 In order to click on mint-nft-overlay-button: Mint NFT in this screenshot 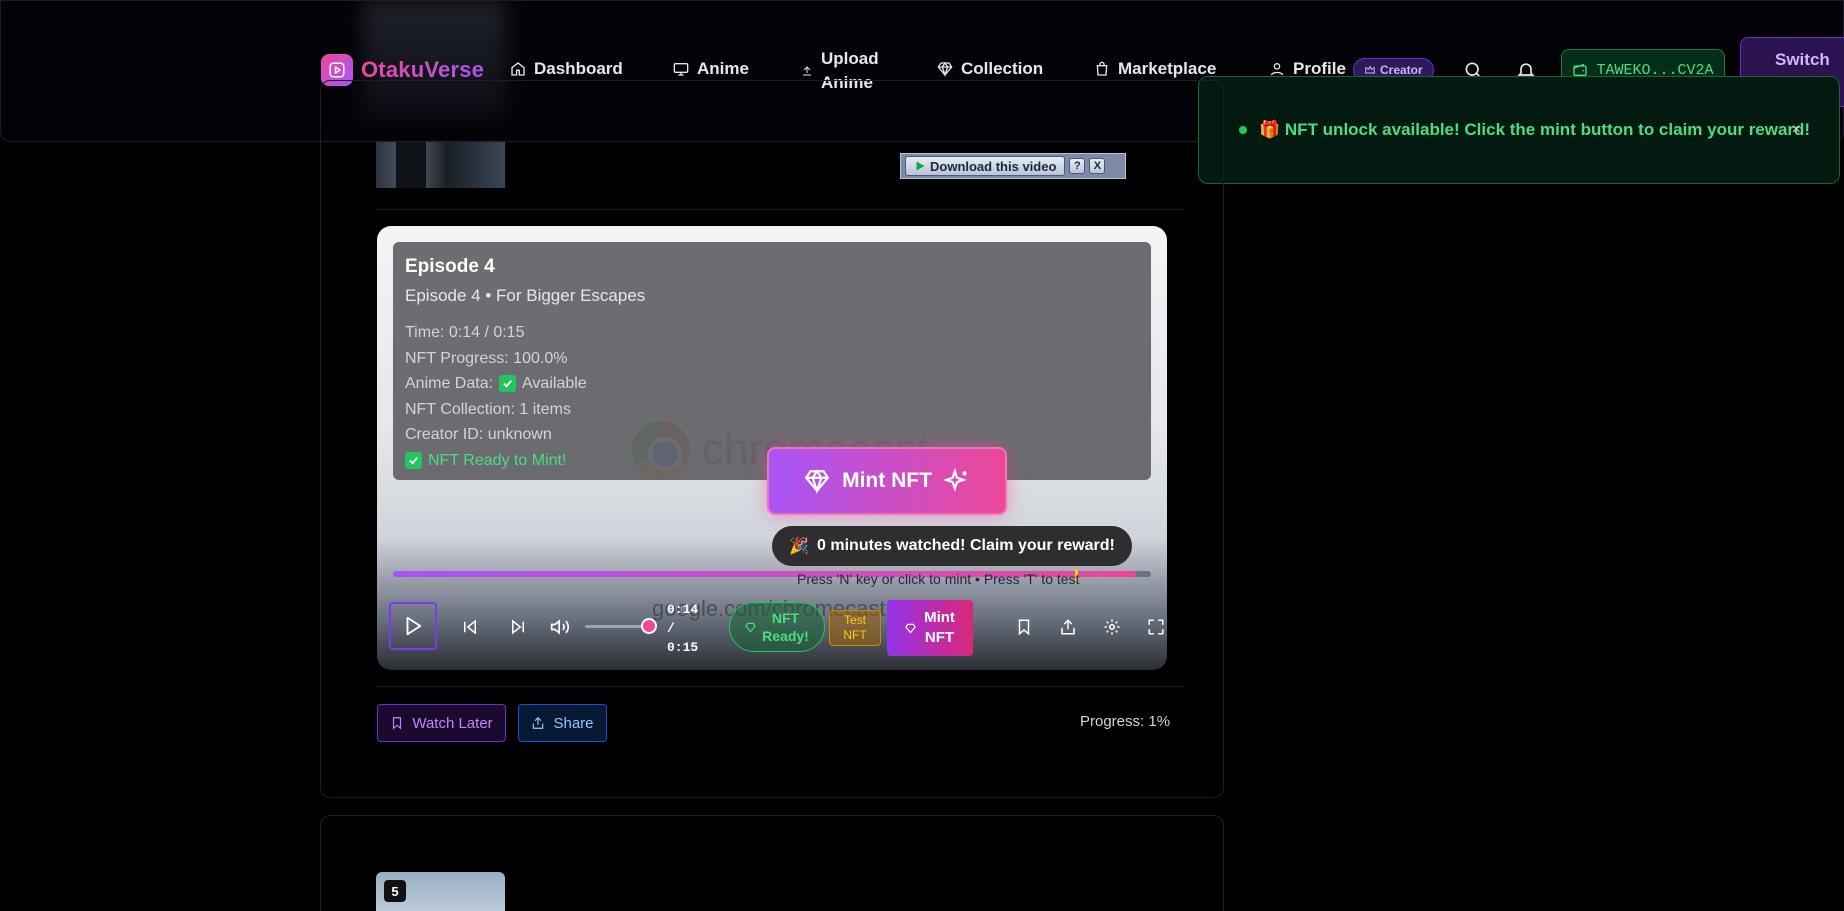, I will do `click(887, 481)`.